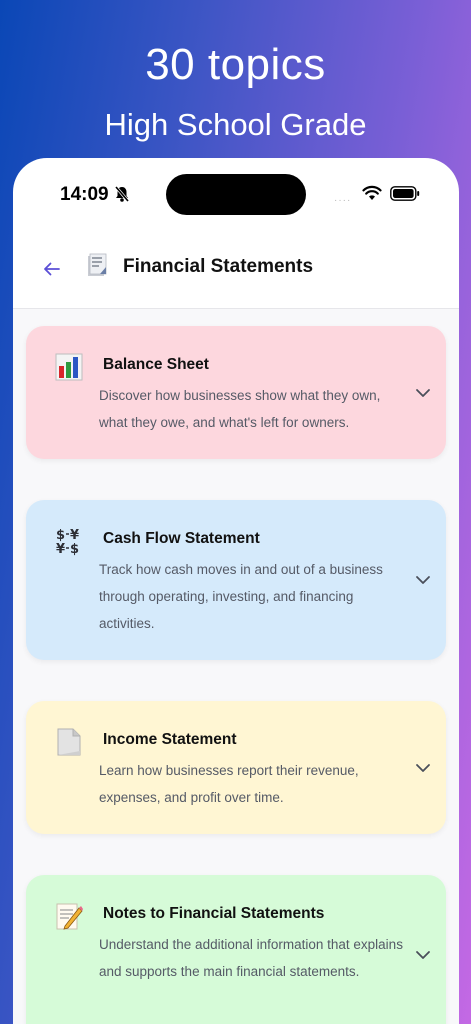 Image resolution: width=471 pixels, height=1024 pixels. I want to click on navigation-bar: Financial Statements, so click(236, 277).